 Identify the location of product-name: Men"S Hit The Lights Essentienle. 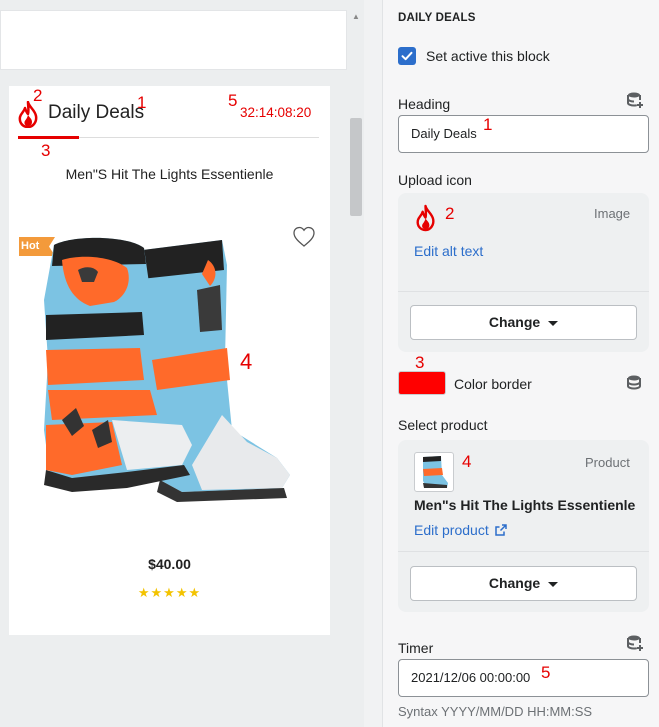
(169, 174).